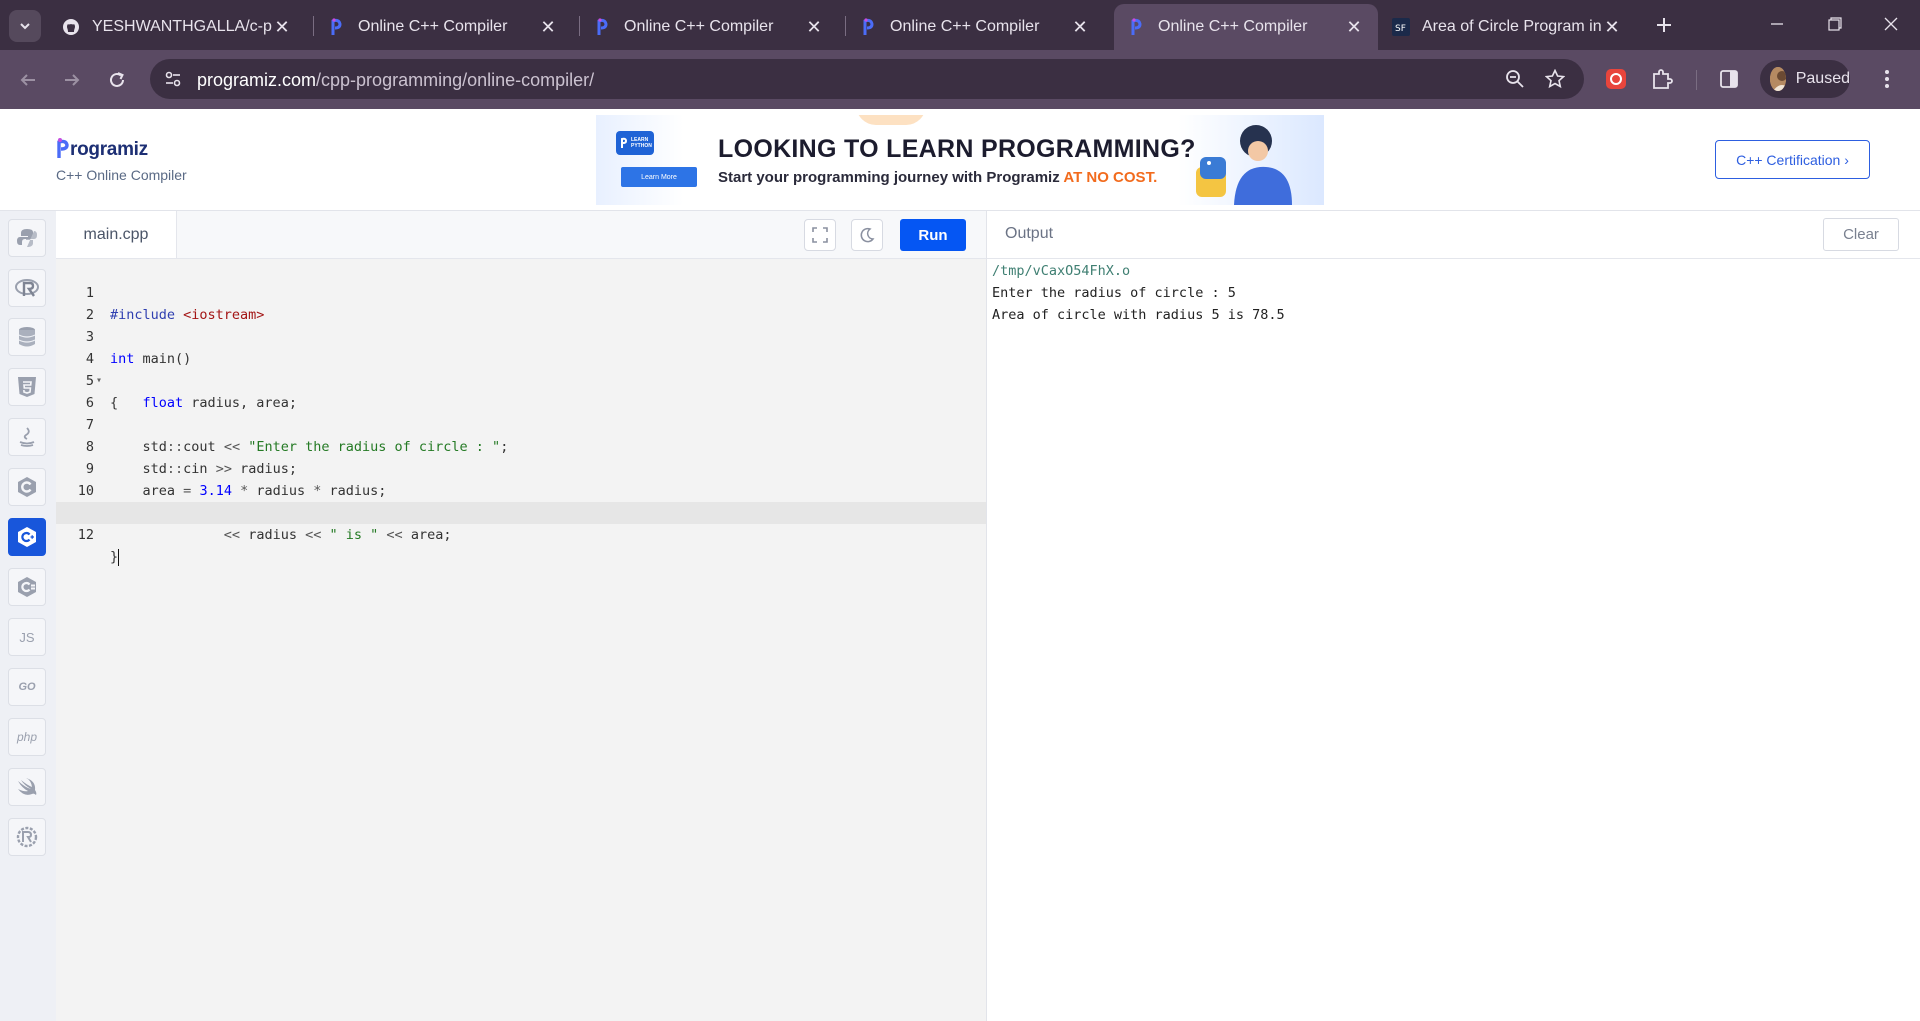 The image size is (1920, 1021). Describe the element at coordinates (116, 234) in the screenshot. I see `file-tab-main-cpp: main.cpp` at that location.